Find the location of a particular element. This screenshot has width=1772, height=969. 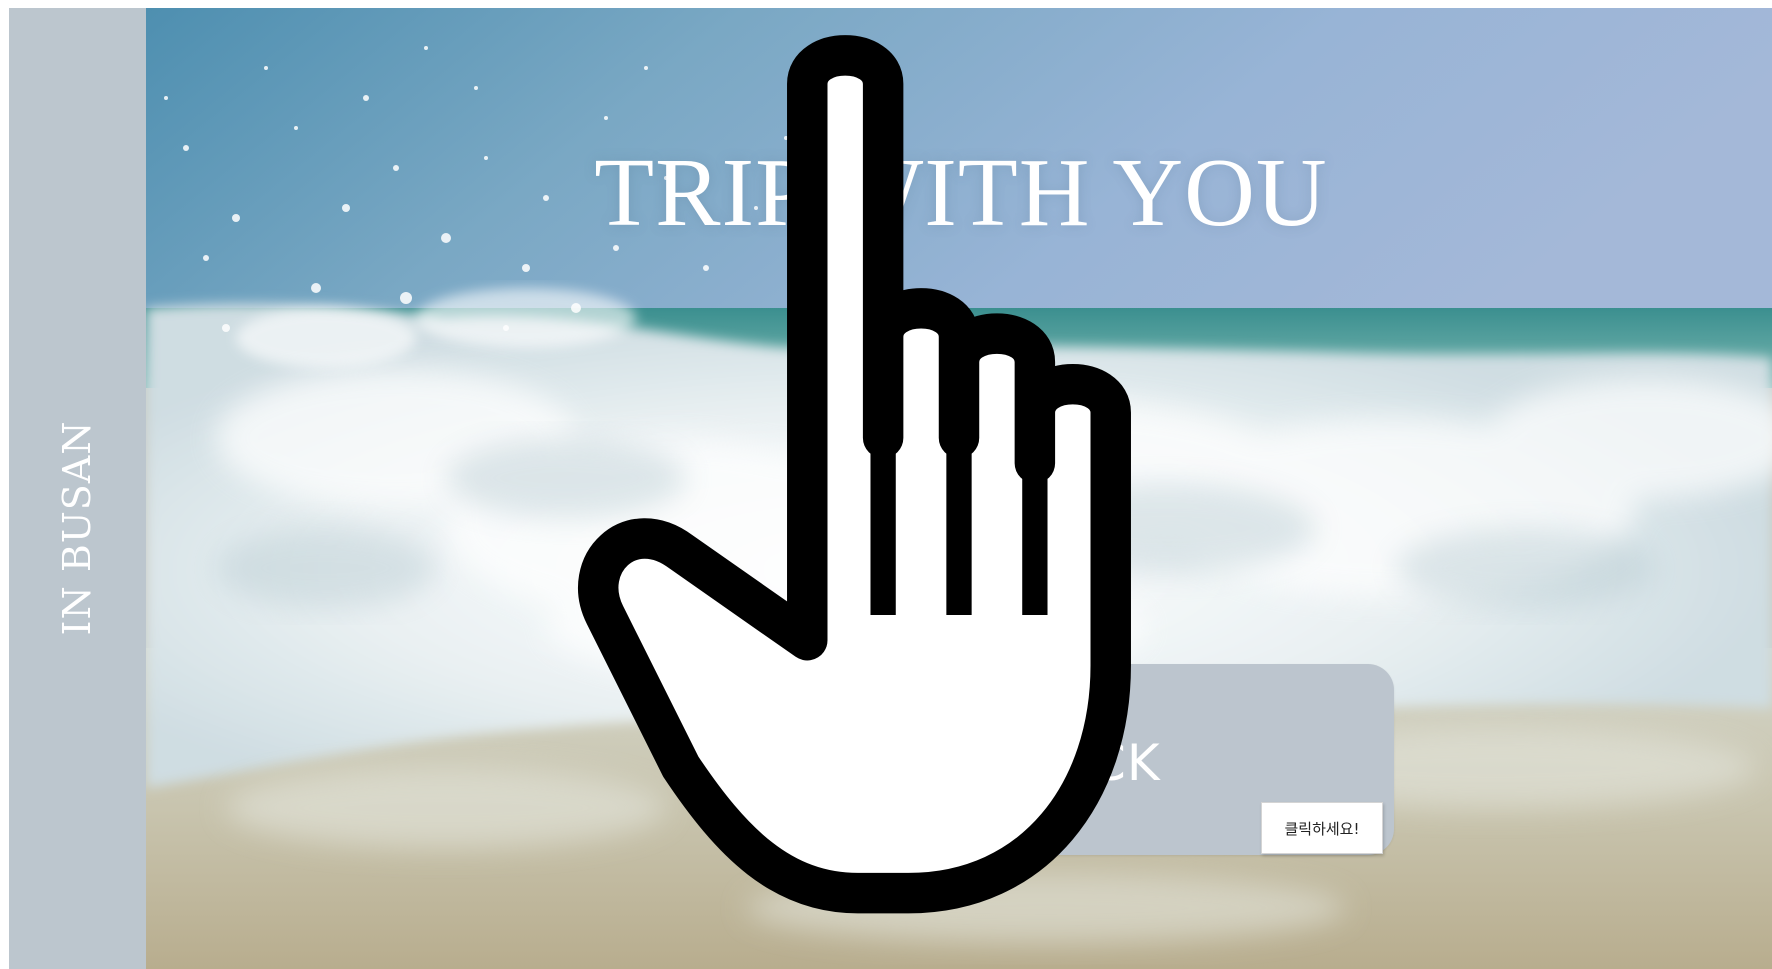

side-bar: IN BUSAN is located at coordinates (77, 488).